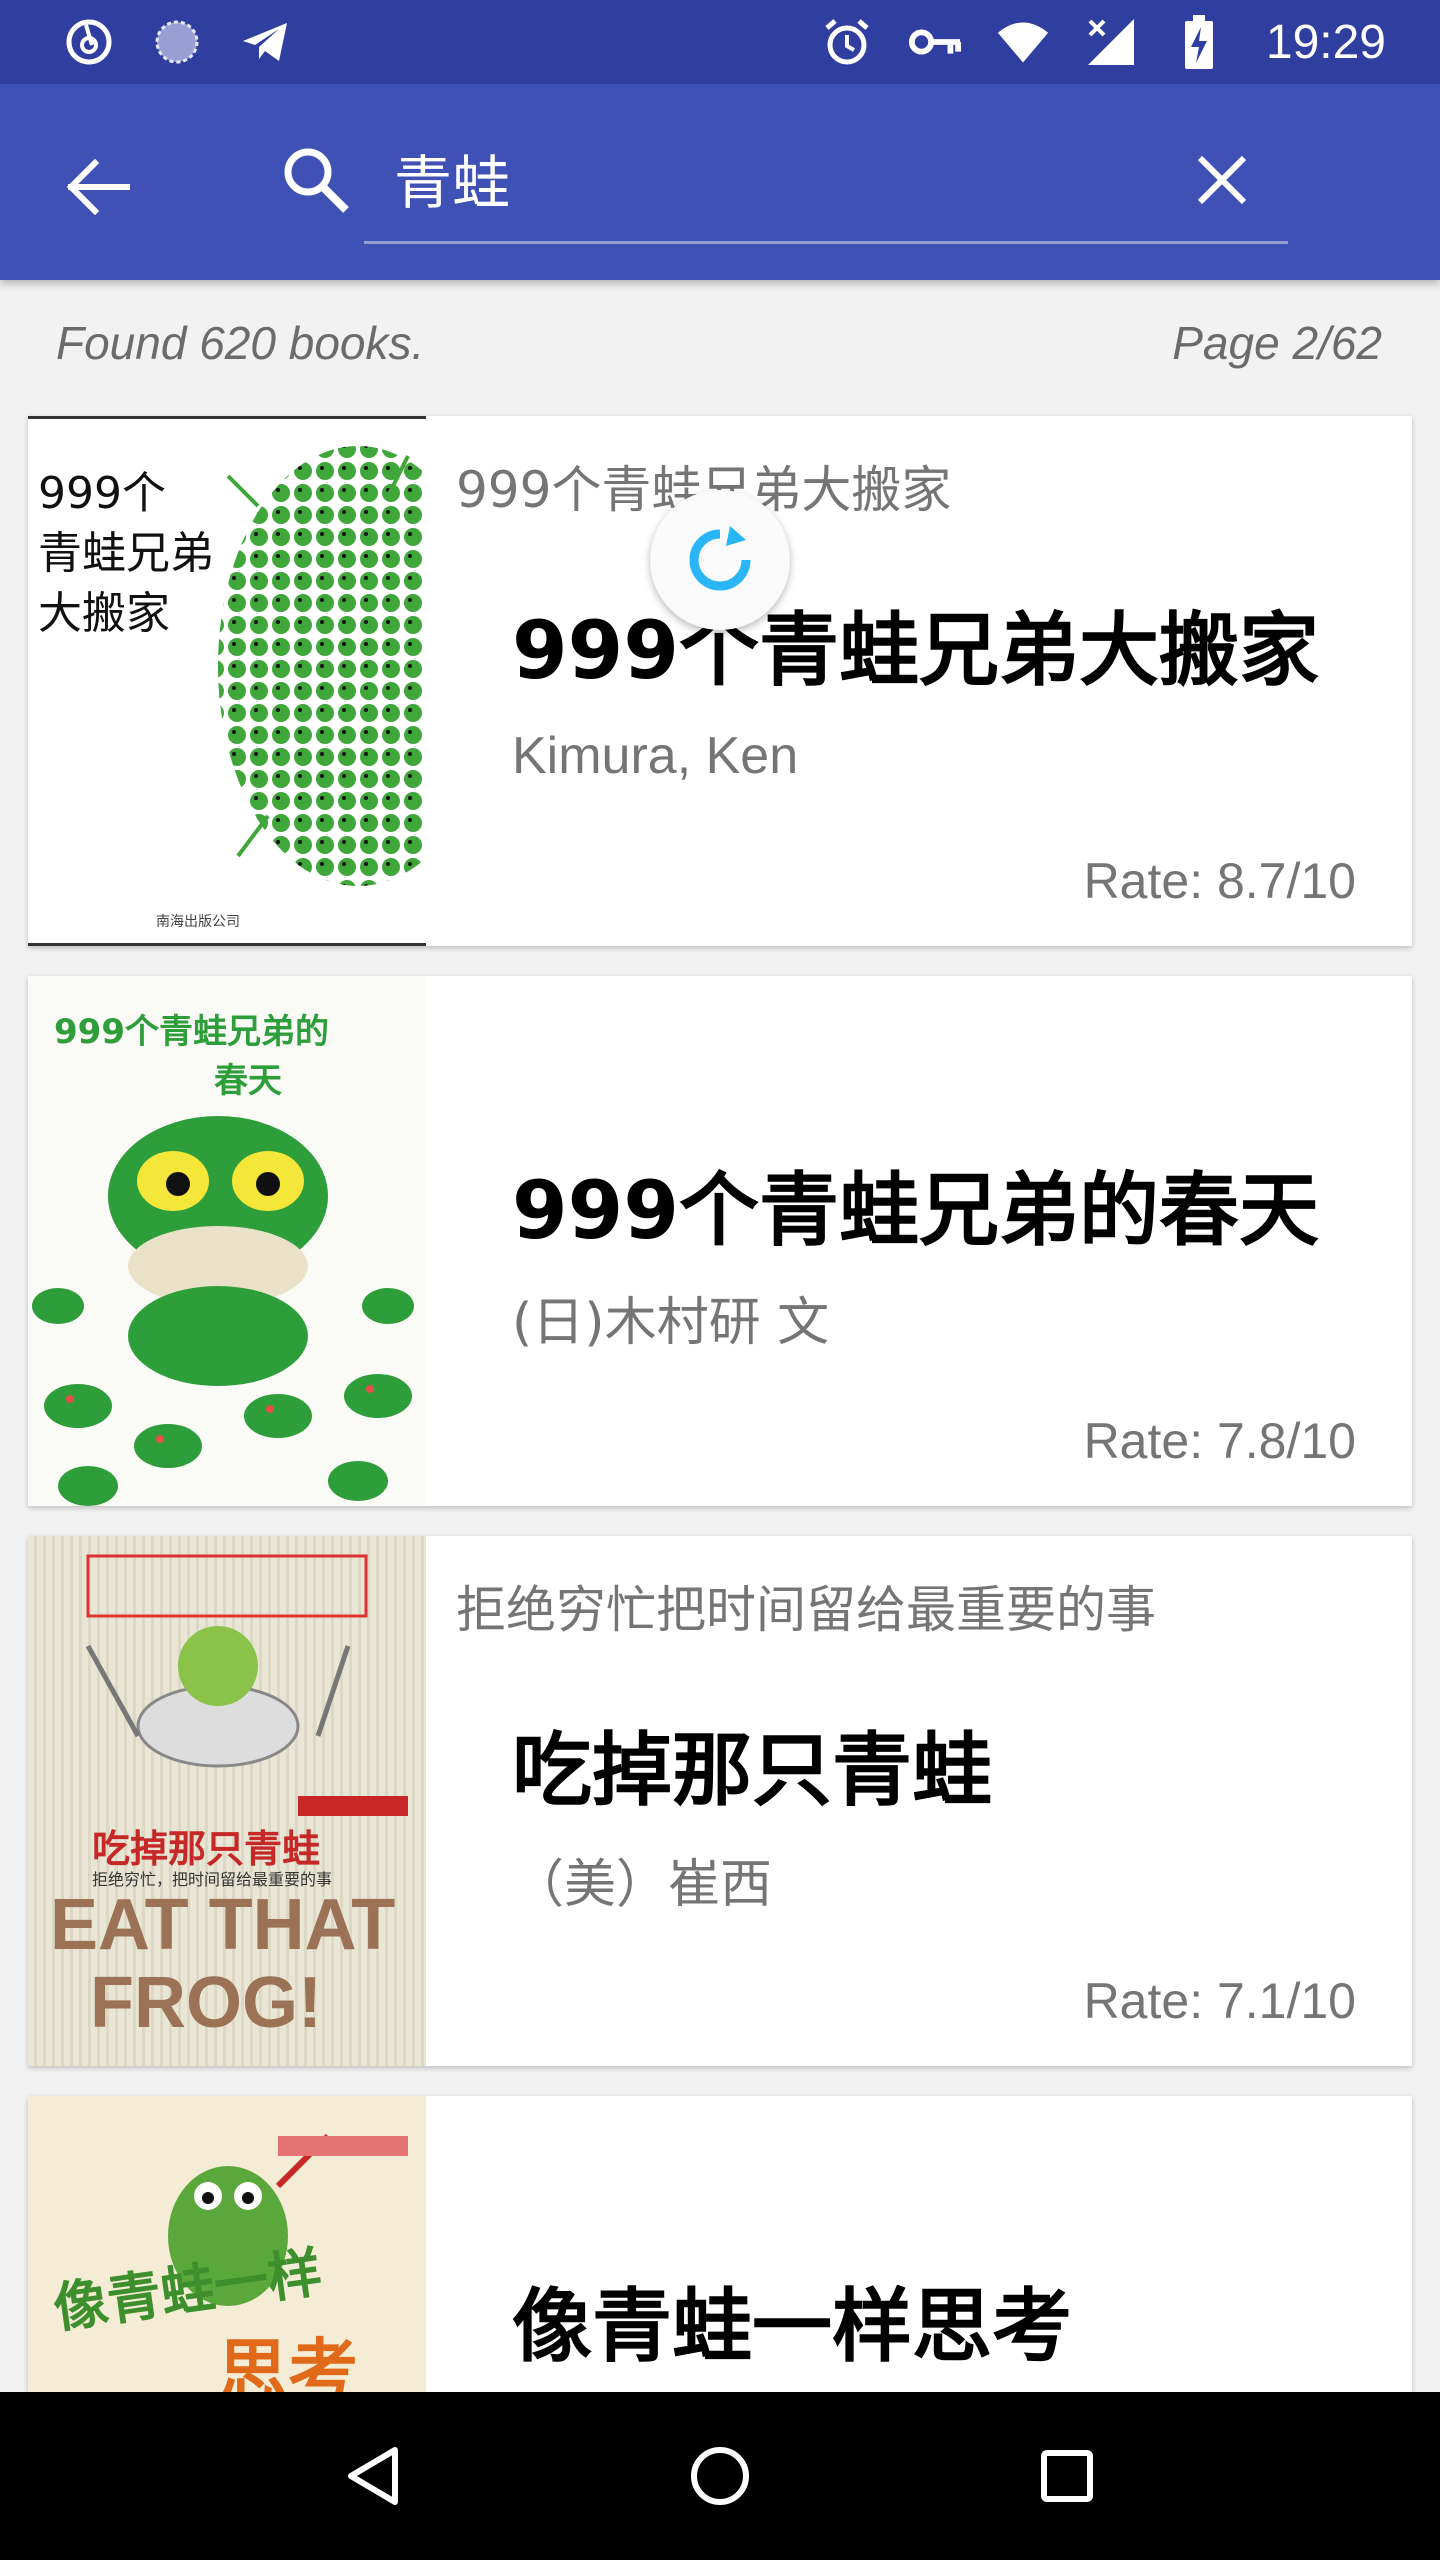 Image resolution: width=1440 pixels, height=2560 pixels. Describe the element at coordinates (227, 1801) in the screenshot. I see `book-cover: 吃掉那只青蛙 拒绝穷忙，把时间留给最重要的事 EAT THAT FROG!` at that location.